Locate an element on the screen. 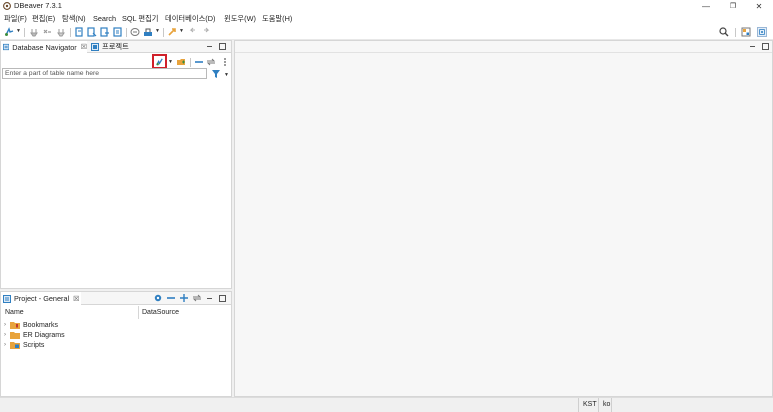 This screenshot has height=412, width=773. timezone-status: KST is located at coordinates (588, 405).